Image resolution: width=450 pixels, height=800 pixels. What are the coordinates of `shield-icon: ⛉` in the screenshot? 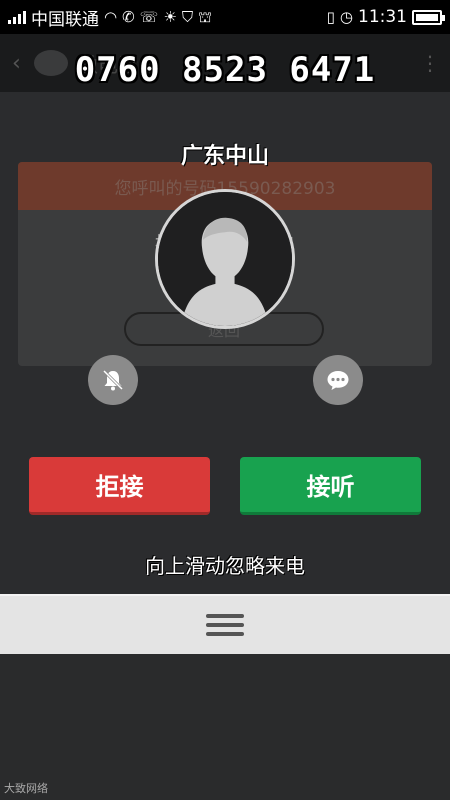 It's located at (187, 16).